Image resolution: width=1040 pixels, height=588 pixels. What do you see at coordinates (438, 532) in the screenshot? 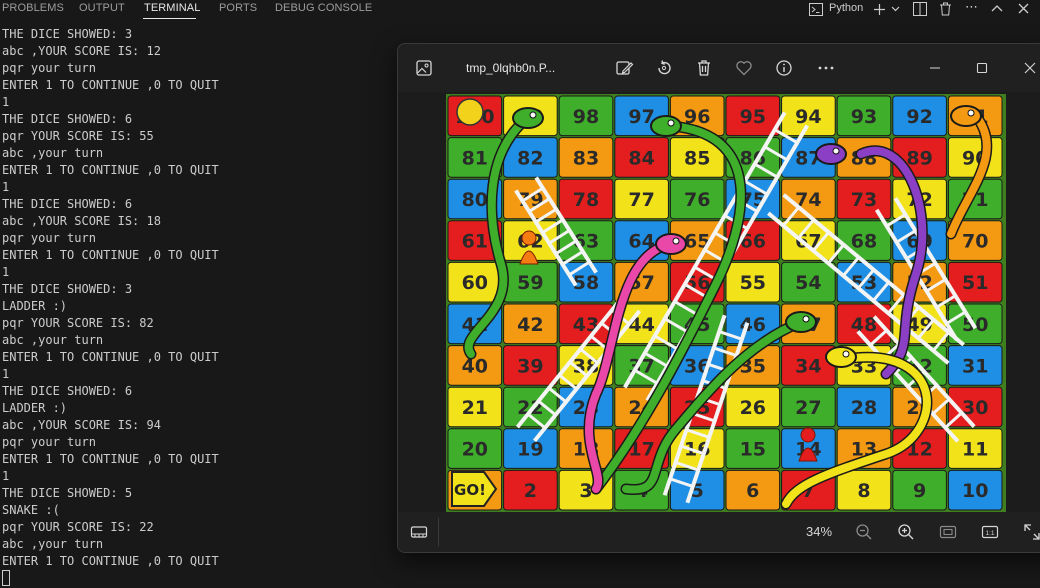
I see `status-separator` at bounding box center [438, 532].